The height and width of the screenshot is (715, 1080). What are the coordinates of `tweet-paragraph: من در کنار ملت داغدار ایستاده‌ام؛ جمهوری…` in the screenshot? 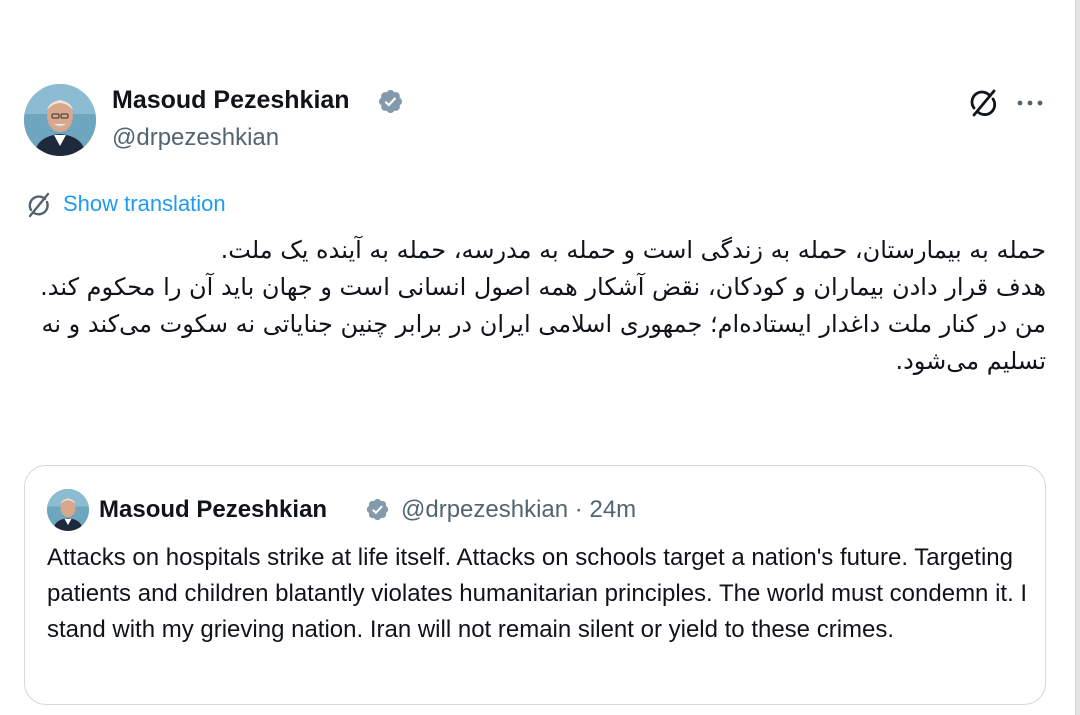 It's located at (543, 342).